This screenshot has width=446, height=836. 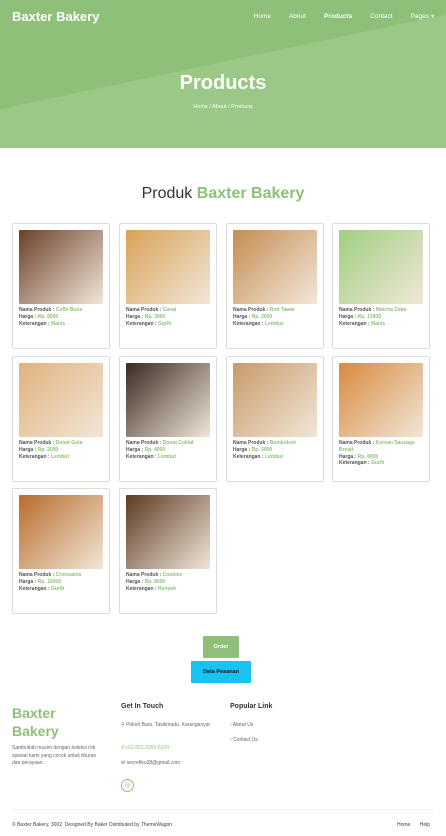 What do you see at coordinates (381, 310) in the screenshot?
I see `product-name-line: Nama Produk : Matcha Cake` at bounding box center [381, 310].